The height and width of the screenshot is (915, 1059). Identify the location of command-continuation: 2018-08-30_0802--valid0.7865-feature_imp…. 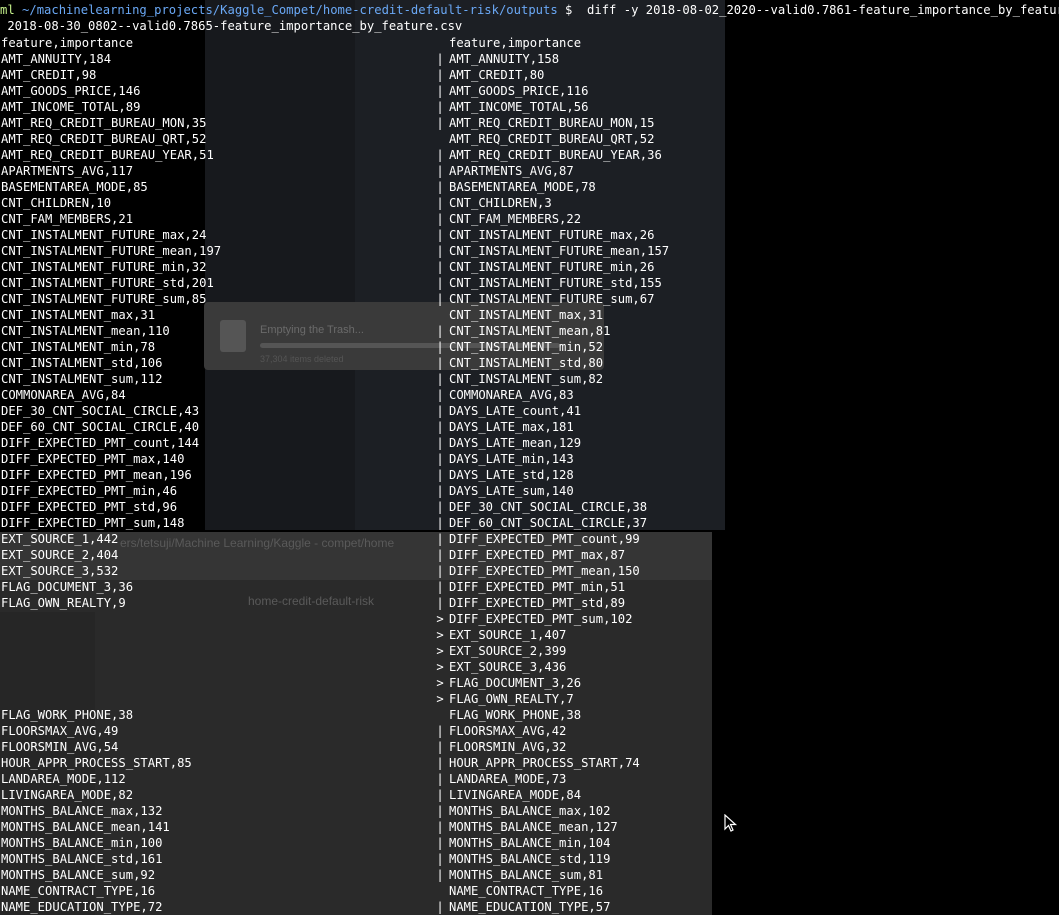
(231, 26).